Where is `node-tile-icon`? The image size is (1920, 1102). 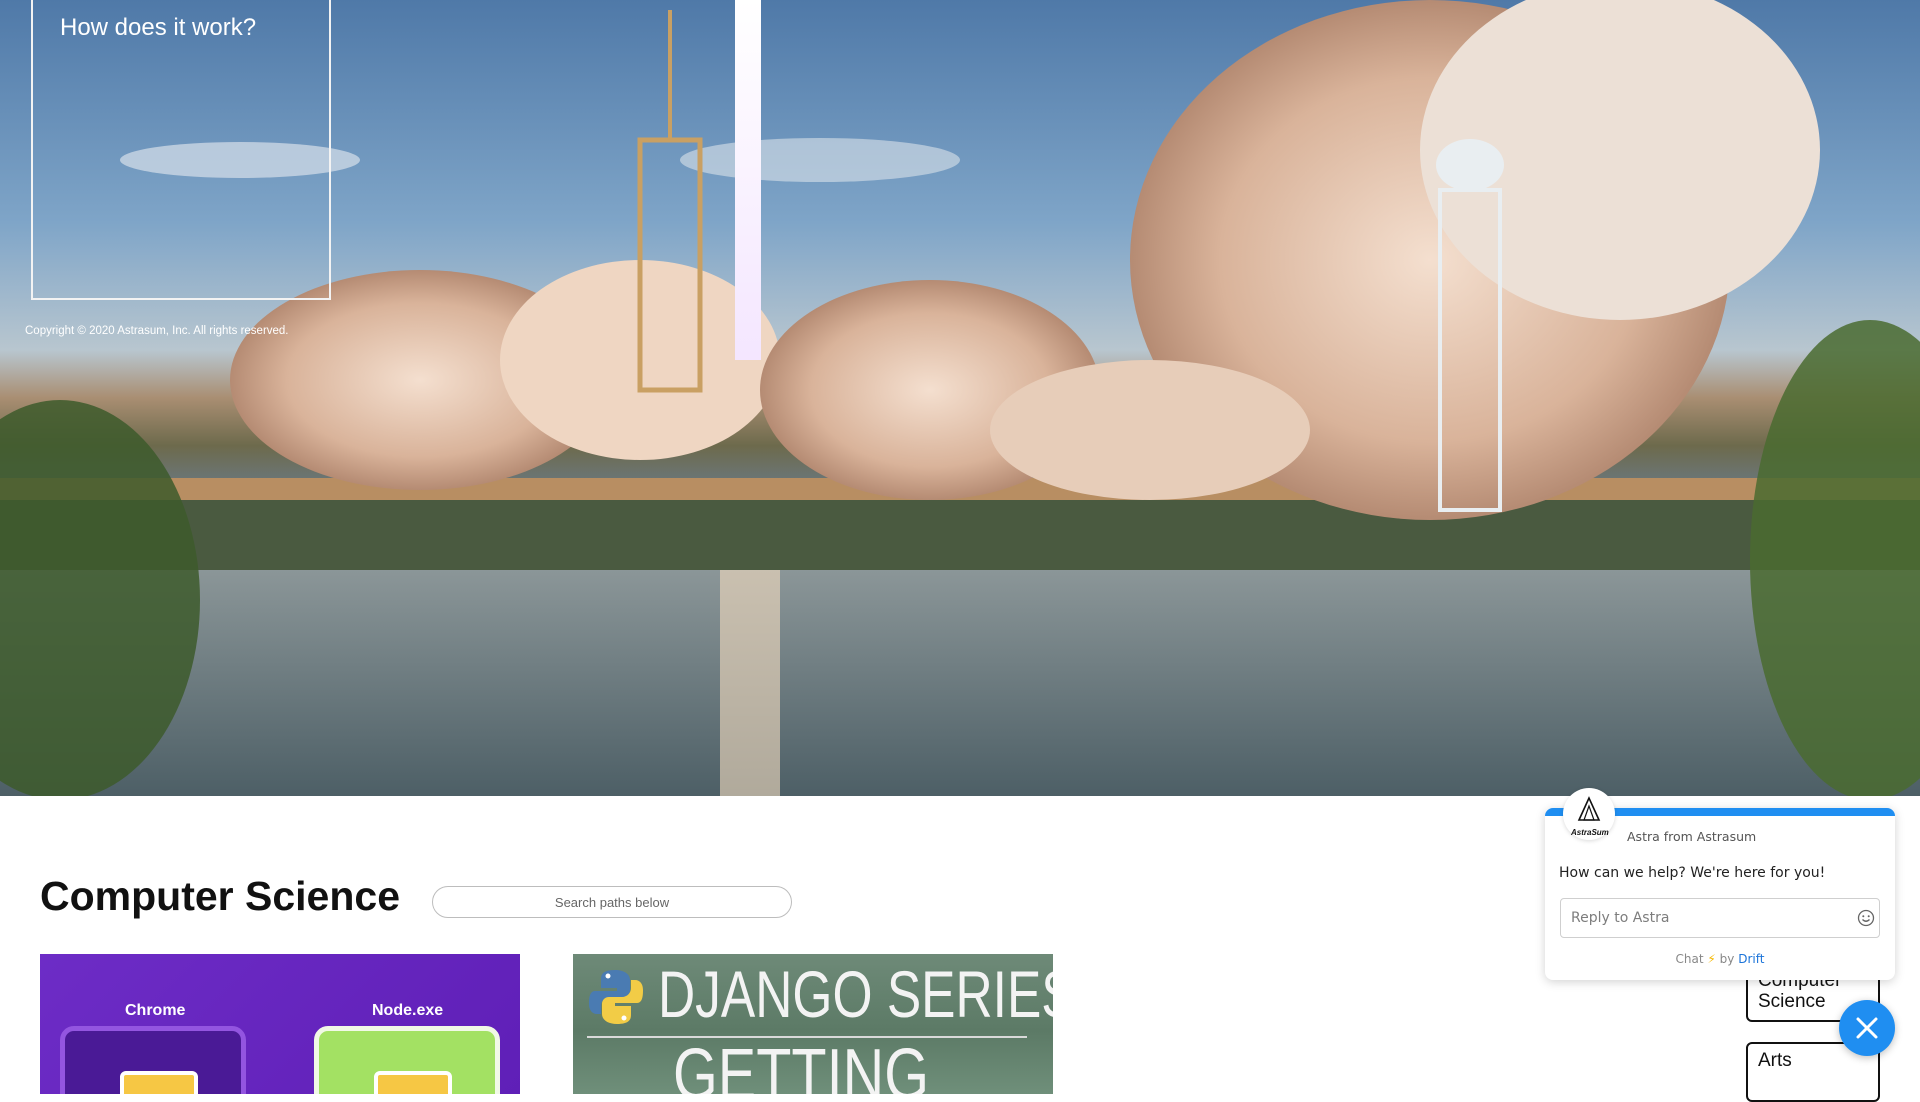 node-tile-icon is located at coordinates (413, 1082).